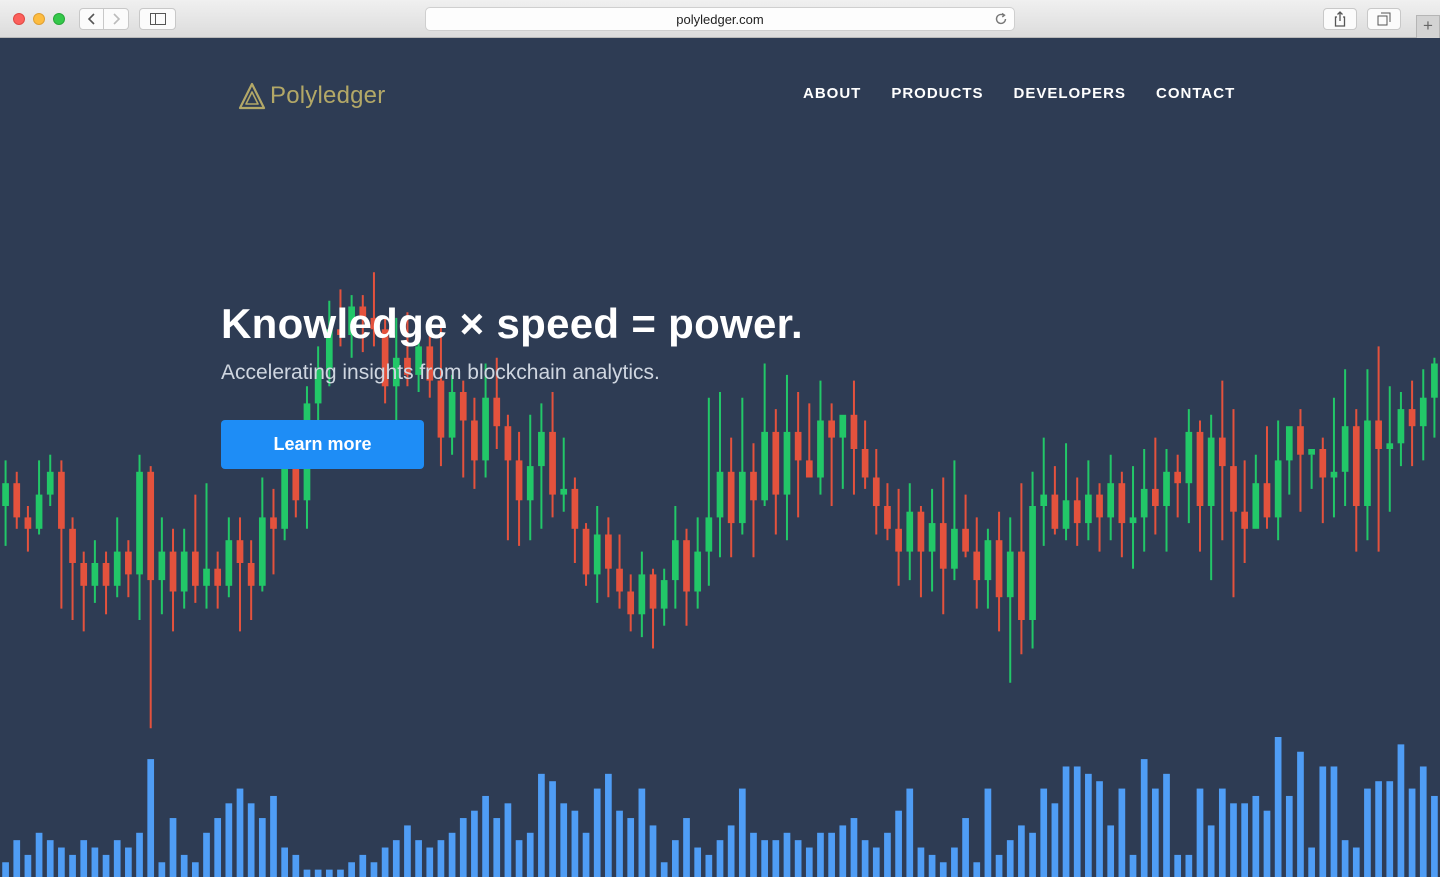 The height and width of the screenshot is (877, 1440). I want to click on address-bar: polyledger.com, so click(720, 19).